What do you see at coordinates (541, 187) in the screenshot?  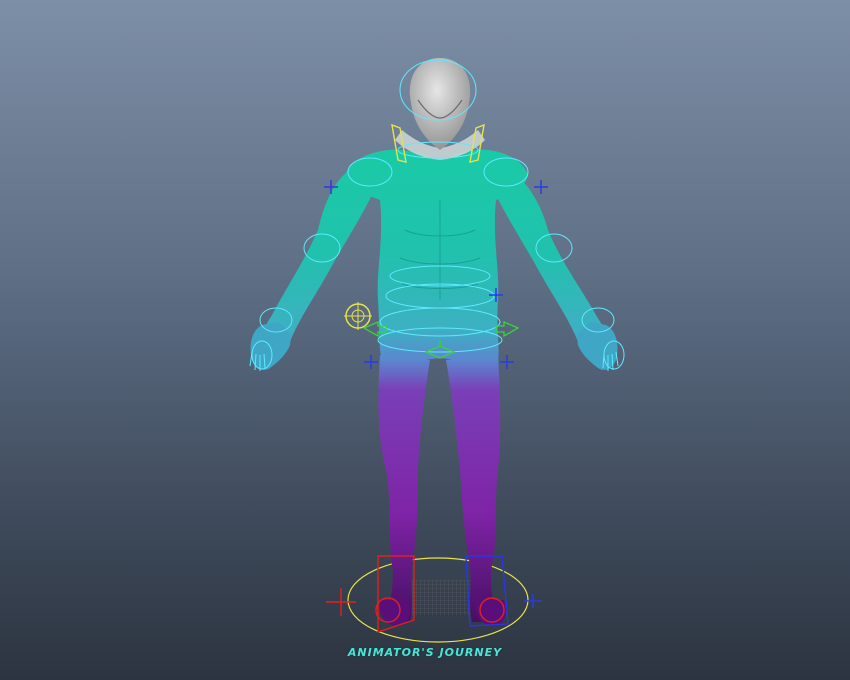 I see `right-elbow-pole` at bounding box center [541, 187].